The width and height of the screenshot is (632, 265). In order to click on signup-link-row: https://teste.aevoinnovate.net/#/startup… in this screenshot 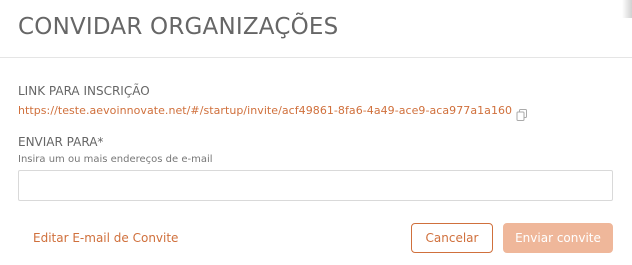, I will do `click(273, 112)`.